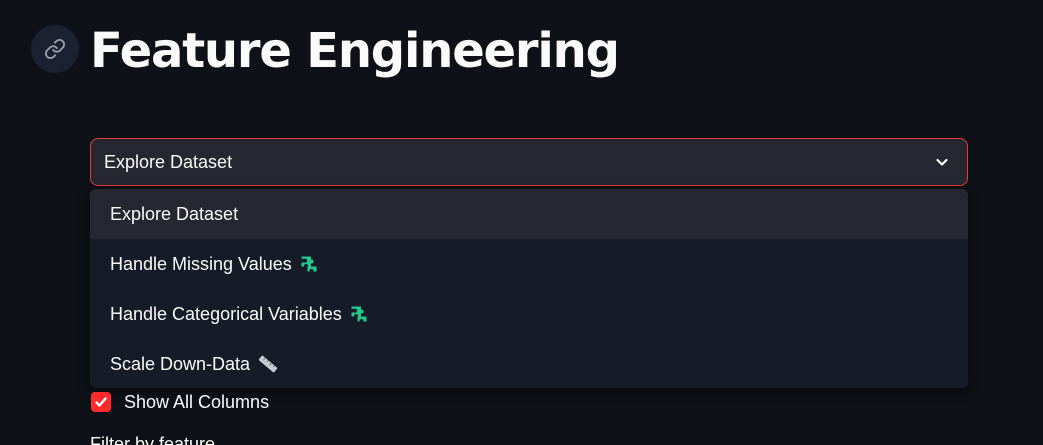 Image resolution: width=1043 pixels, height=445 pixels. Describe the element at coordinates (197, 401) in the screenshot. I see `checkbox-label: Show All Columns` at that location.